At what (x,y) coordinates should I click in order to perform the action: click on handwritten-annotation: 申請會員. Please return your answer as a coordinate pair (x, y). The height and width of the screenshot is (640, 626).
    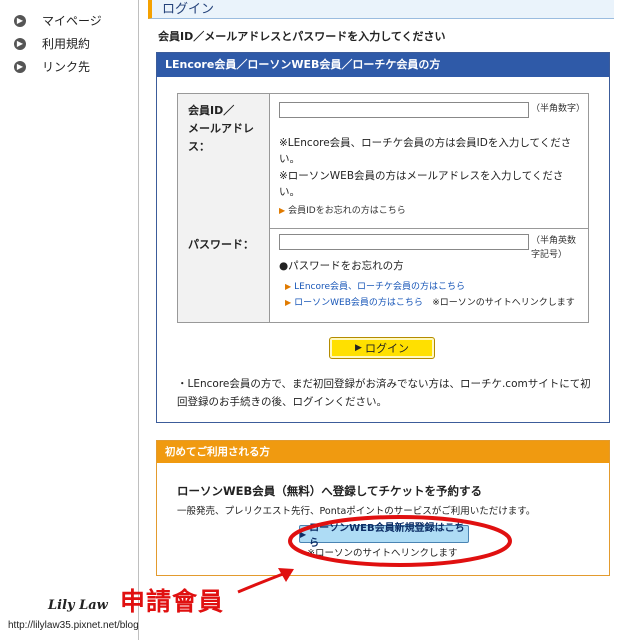
    Looking at the image, I should click on (172, 601).